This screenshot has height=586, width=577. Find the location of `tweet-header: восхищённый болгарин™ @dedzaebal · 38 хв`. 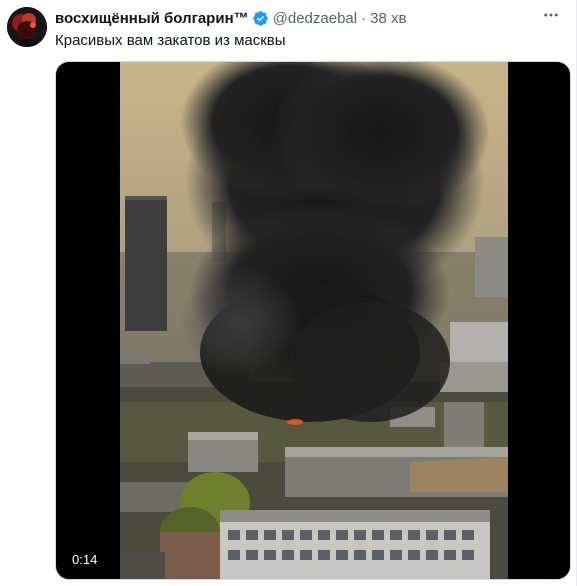

tweet-header: восхищённый болгарин™ @dedzaebal · 38 хв is located at coordinates (230, 18).